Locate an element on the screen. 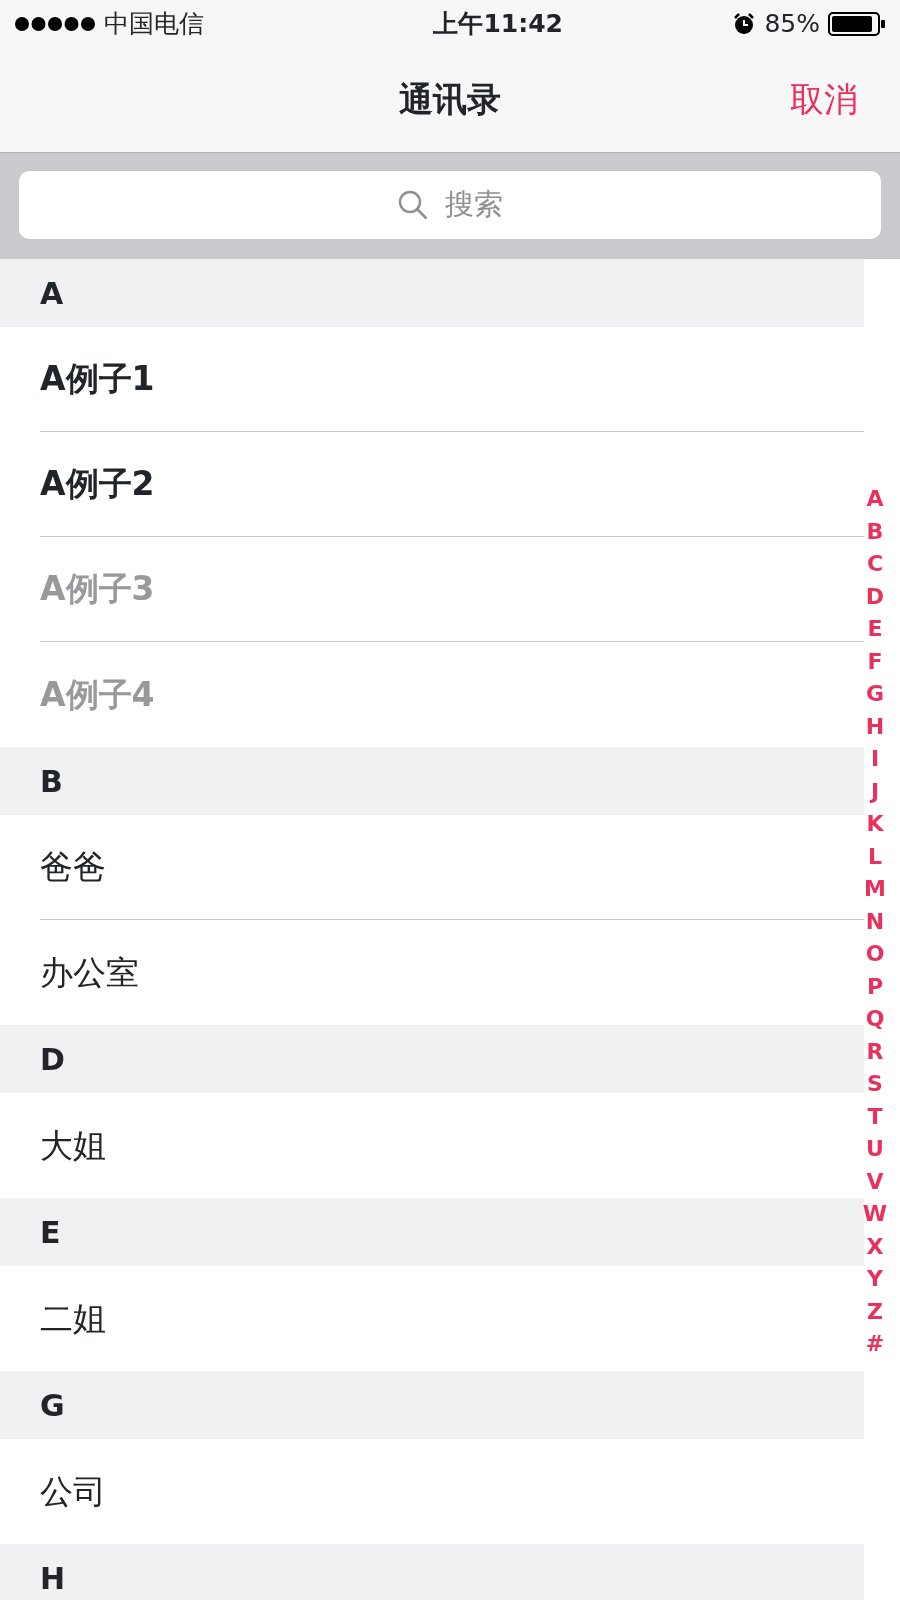  section-header: E is located at coordinates (432, 1232).